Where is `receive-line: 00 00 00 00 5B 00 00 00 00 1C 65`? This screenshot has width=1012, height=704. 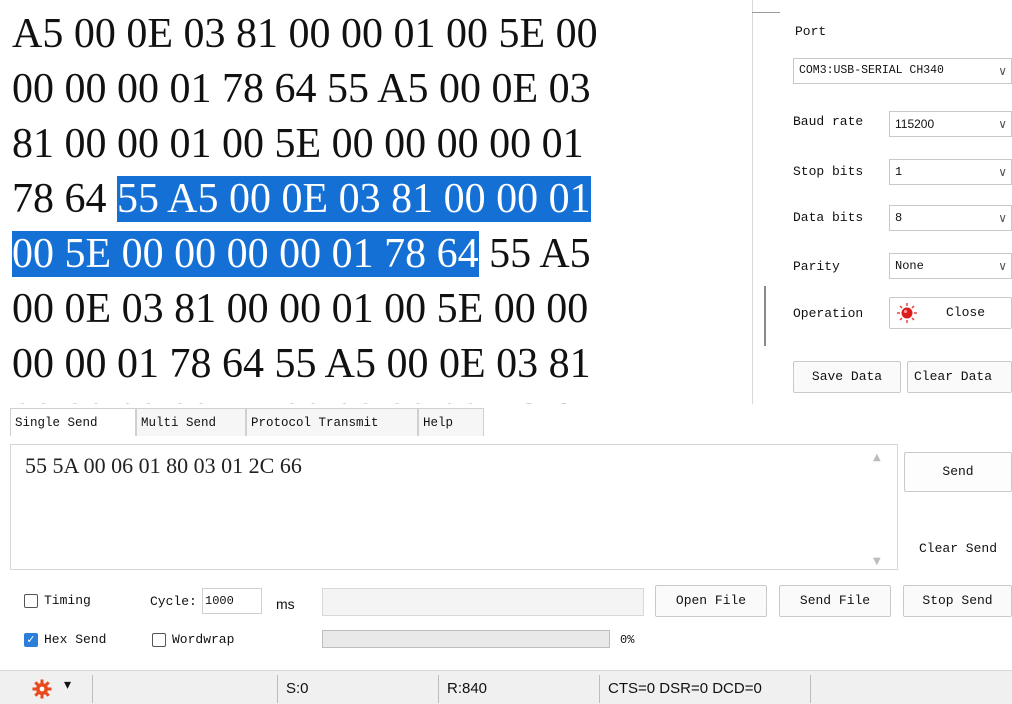 receive-line: 00 00 00 00 5B 00 00 00 00 1C 65 is located at coordinates (305, 398).